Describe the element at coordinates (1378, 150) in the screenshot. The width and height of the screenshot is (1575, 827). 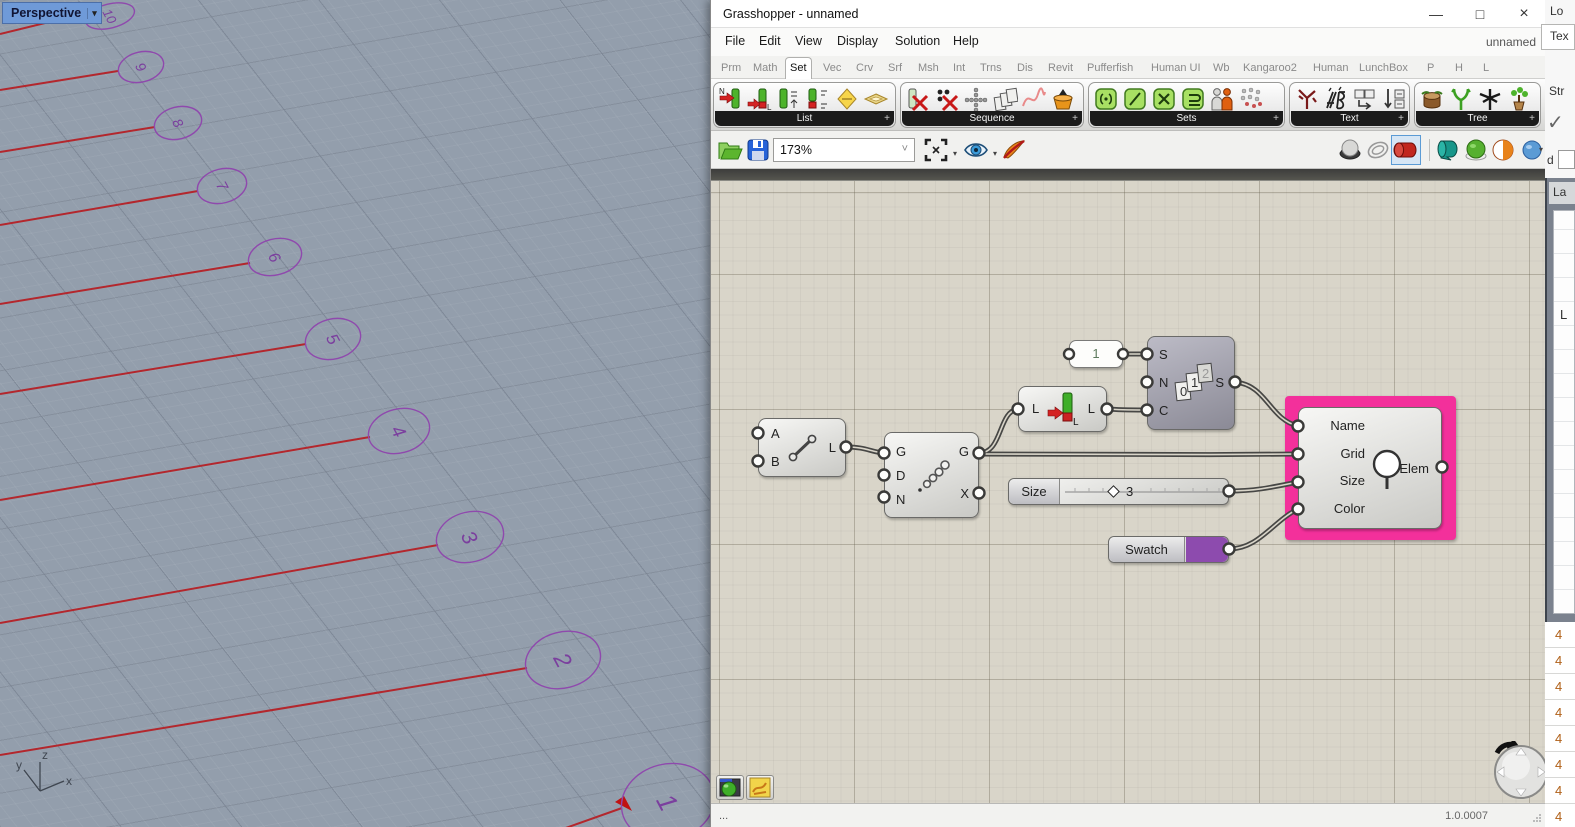
I see `preview-wireframe-icon` at that location.